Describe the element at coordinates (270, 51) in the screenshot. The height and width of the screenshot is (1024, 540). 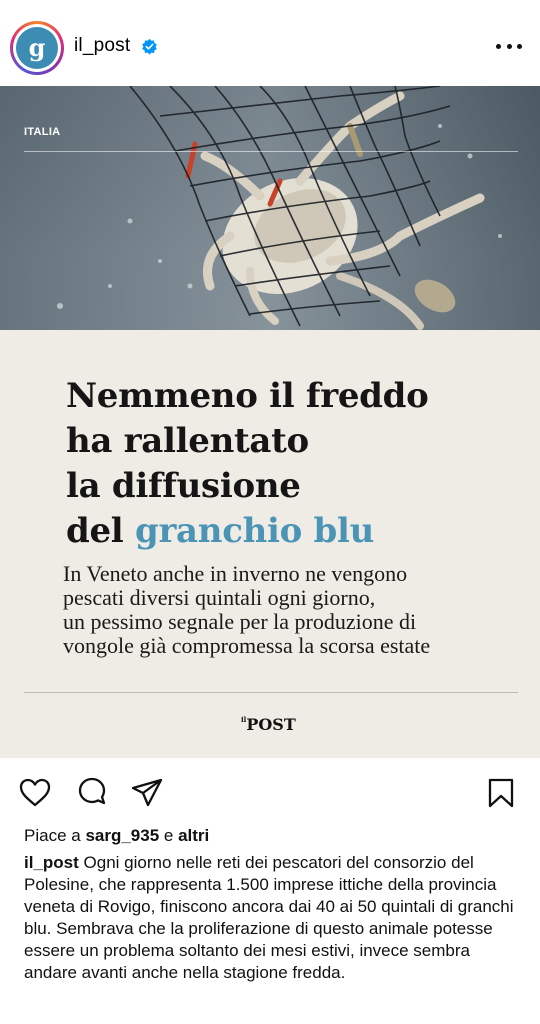
I see `post-header: g il_post` at that location.